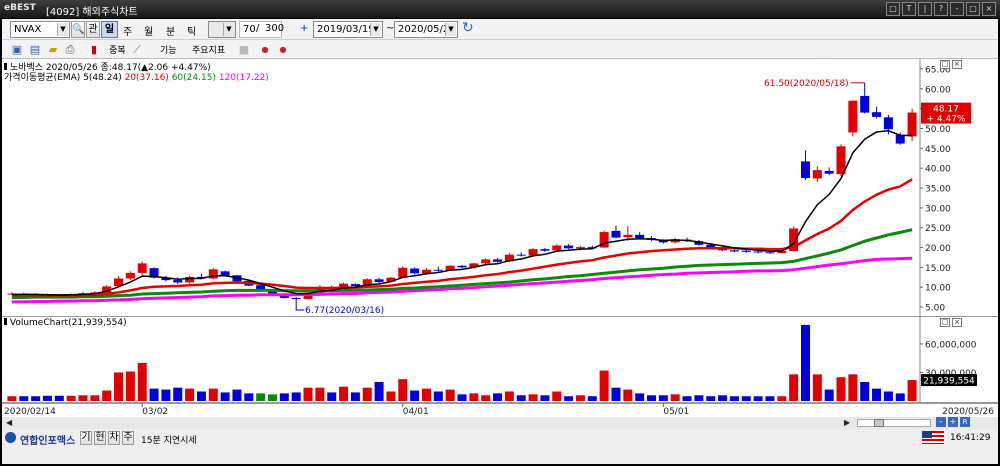 The width and height of the screenshot is (1000, 466). Describe the element at coordinates (191, 30) in the screenshot. I see `tab-tick: 틱` at that location.